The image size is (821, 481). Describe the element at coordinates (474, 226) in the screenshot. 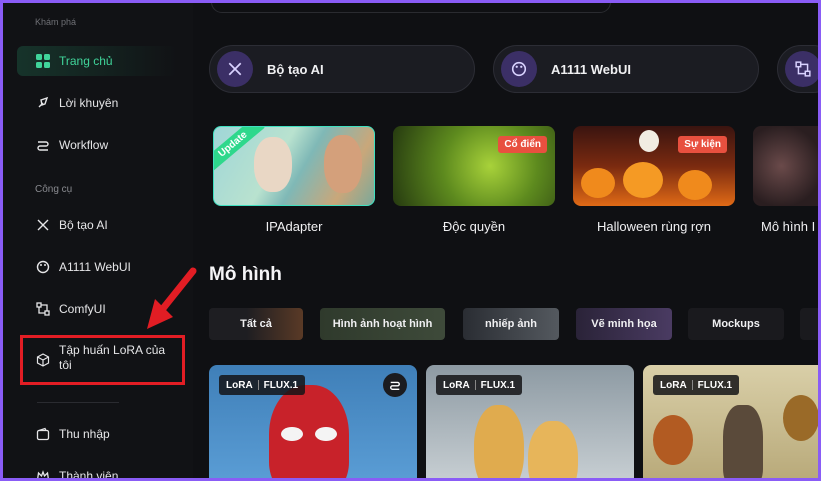

I see `feature-title: Độc quyền` at that location.